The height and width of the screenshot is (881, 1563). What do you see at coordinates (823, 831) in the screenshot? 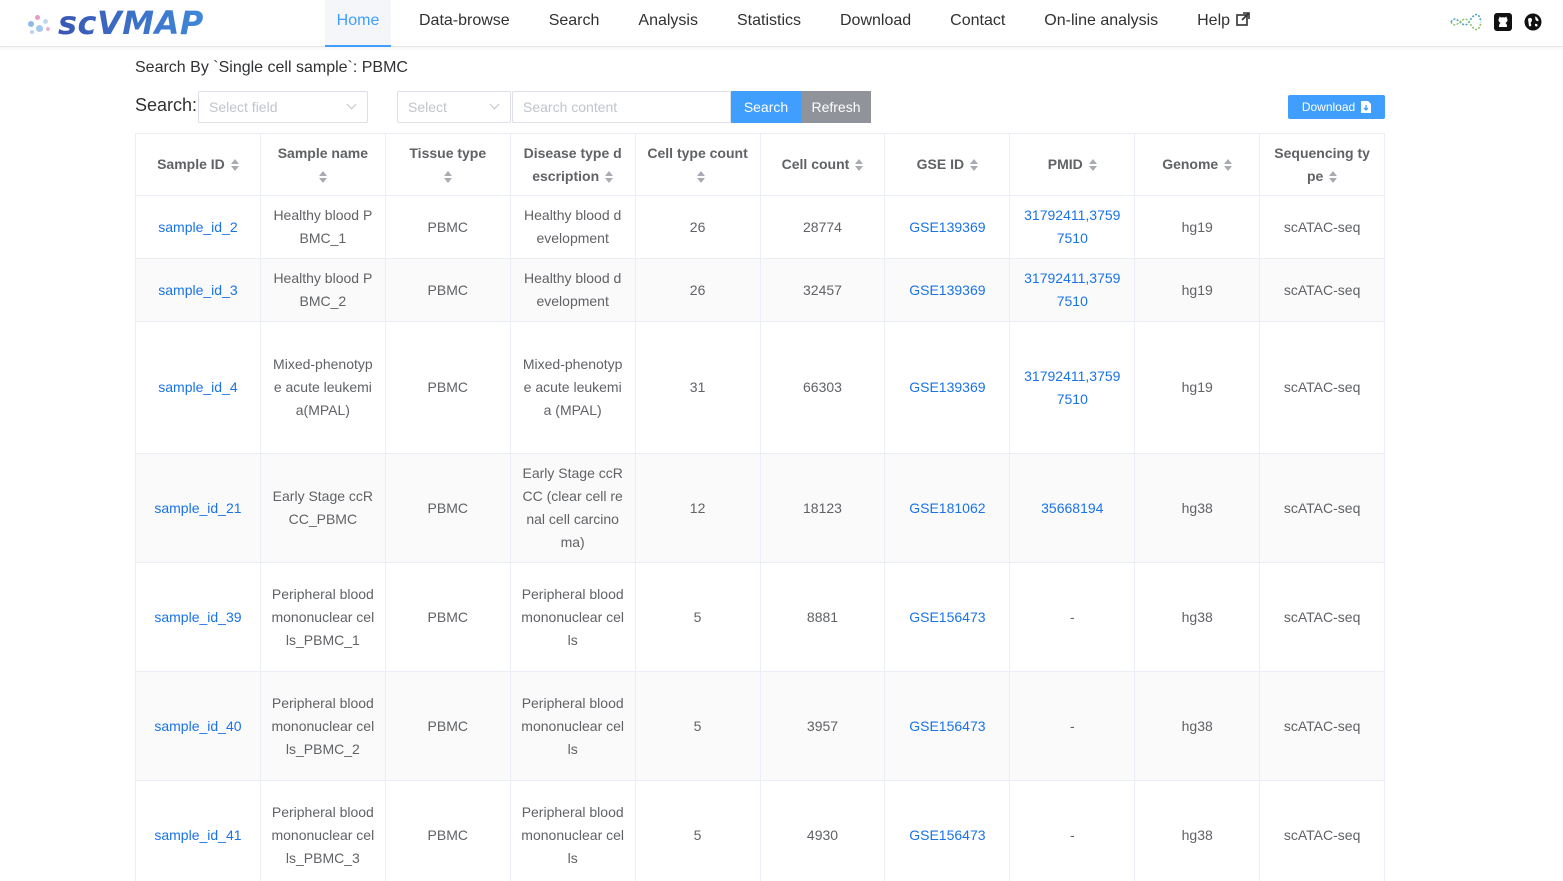
I see `cell-count-cell: 4930` at bounding box center [823, 831].